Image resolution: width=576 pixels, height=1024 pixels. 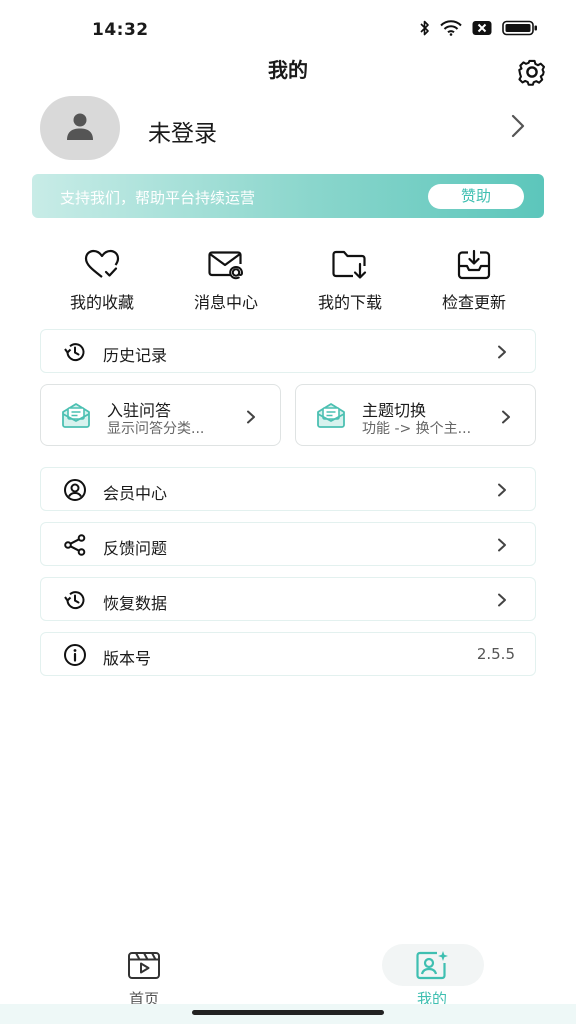 What do you see at coordinates (102, 267) in the screenshot?
I see `heart-check-icon` at bounding box center [102, 267].